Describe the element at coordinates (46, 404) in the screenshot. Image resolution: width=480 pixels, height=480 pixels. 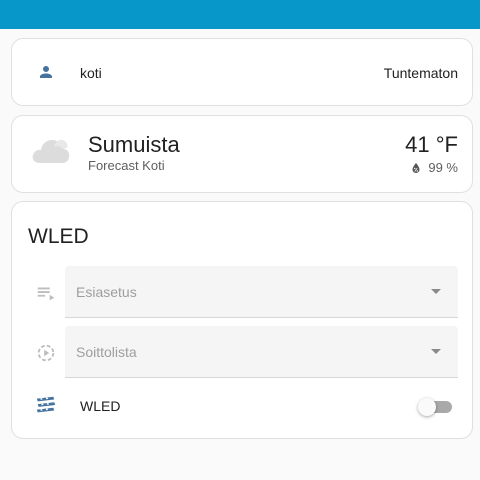
I see `led-strip-icon` at that location.